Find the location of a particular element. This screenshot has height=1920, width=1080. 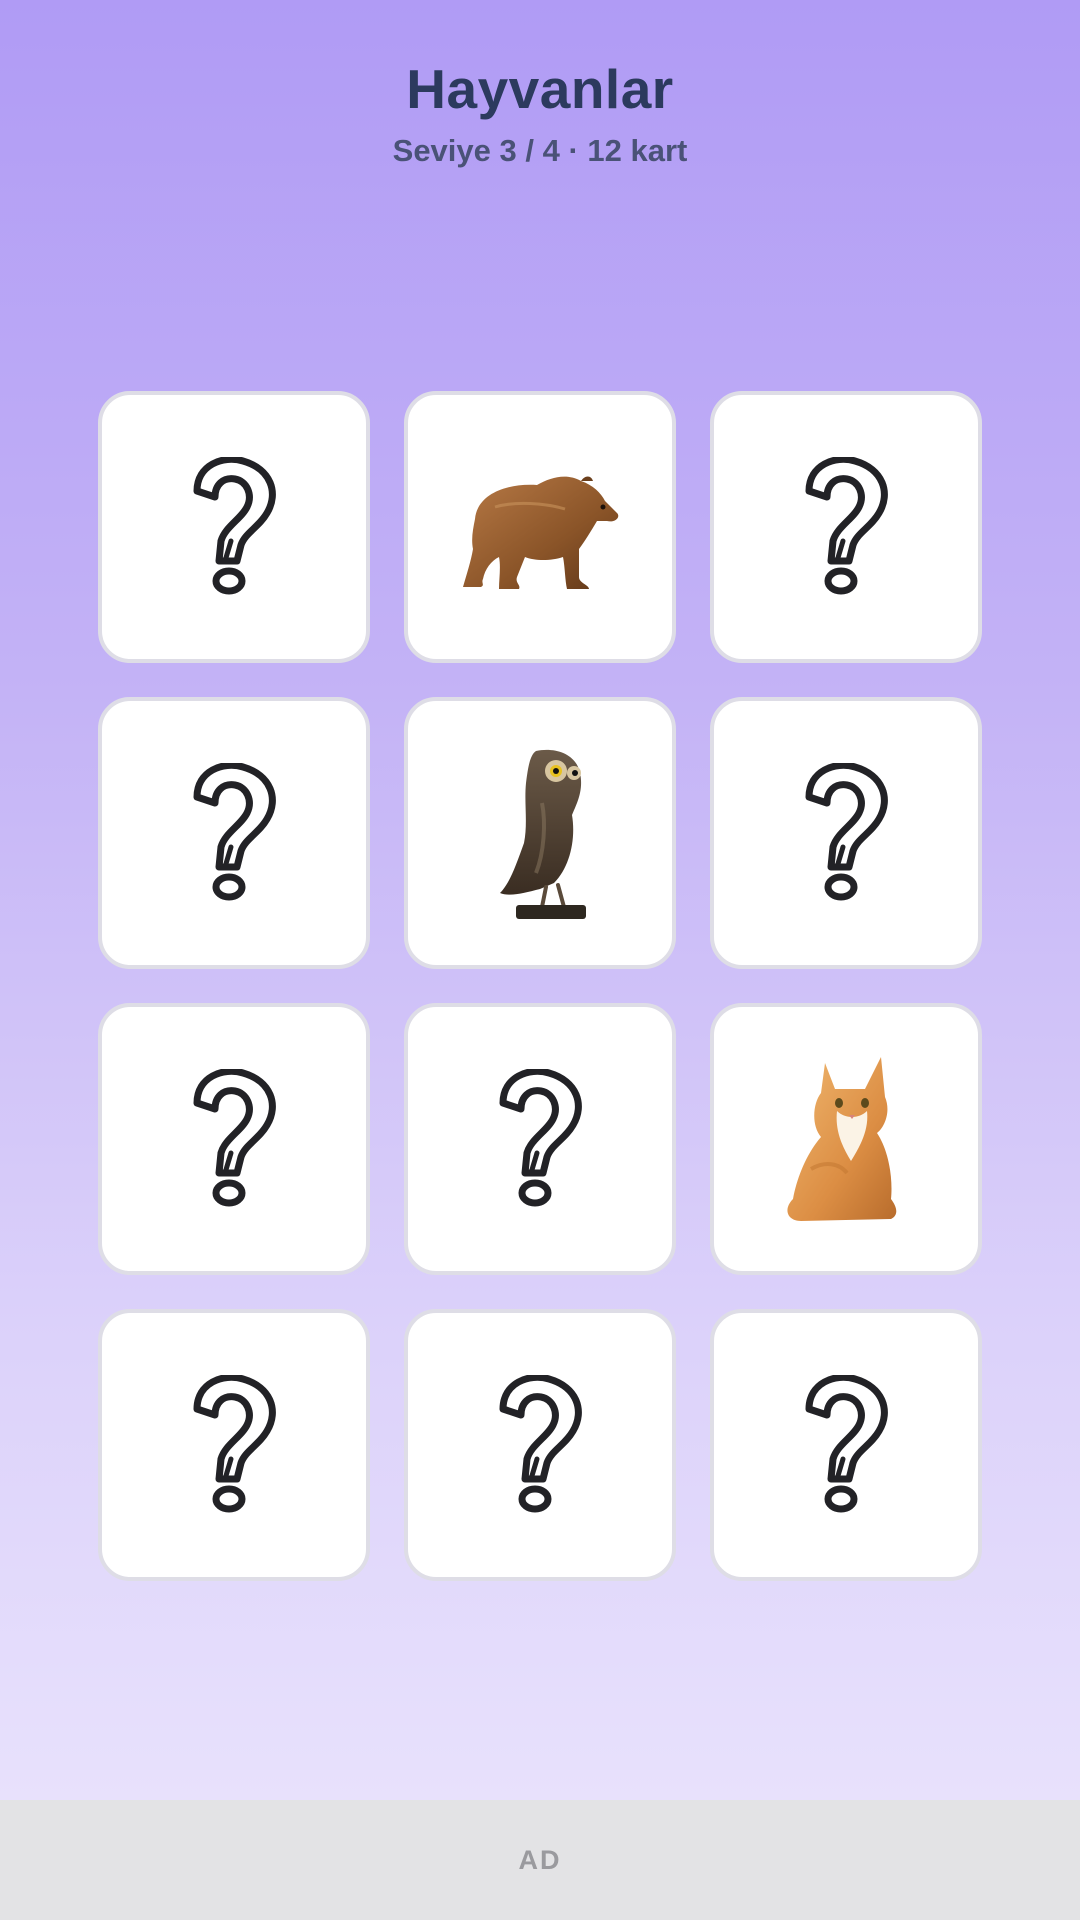

game-header: Hayvanlar Seviye 3 / 4 · 12 kart is located at coordinates (540, 100).